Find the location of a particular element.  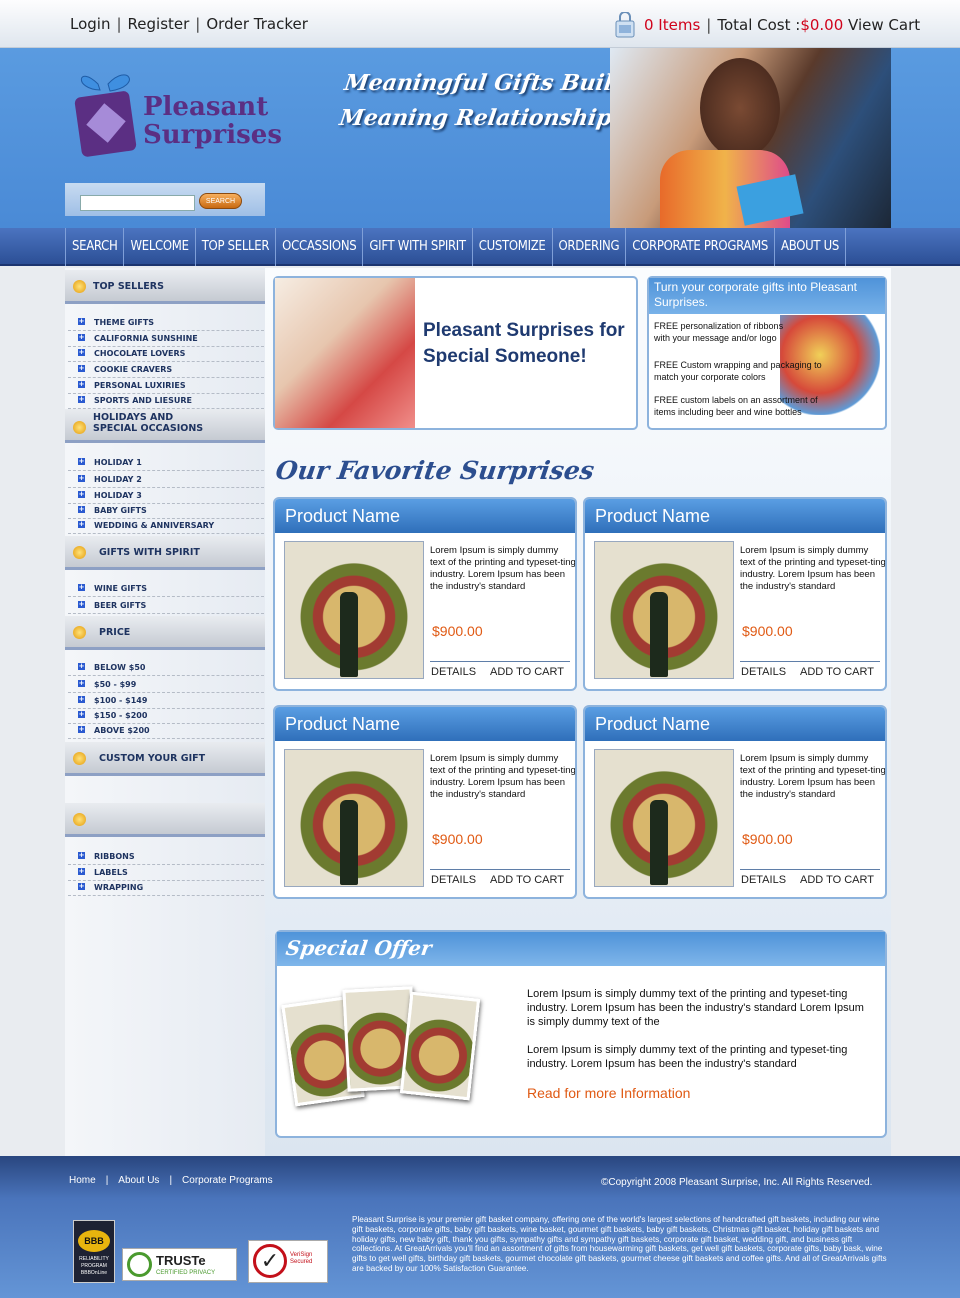

sidebar-item-california-sunshine: + California Sunshine is located at coordinates (166, 339).